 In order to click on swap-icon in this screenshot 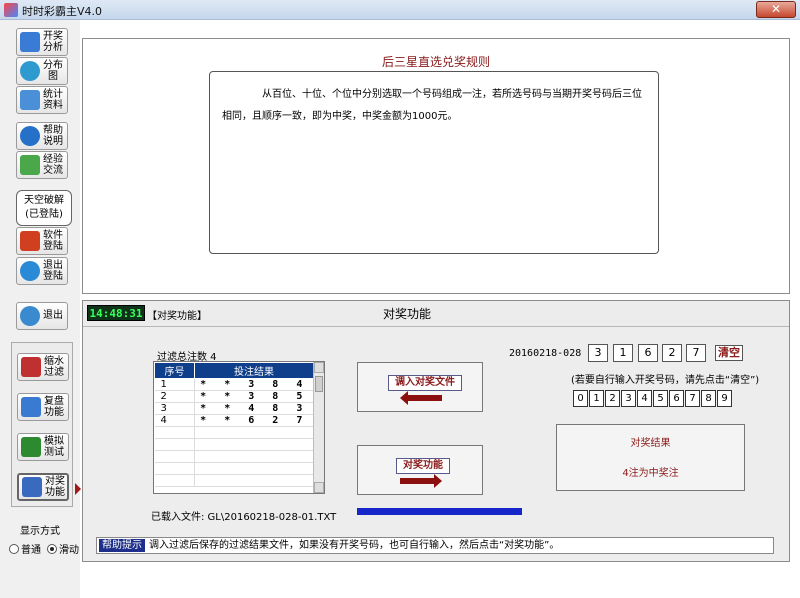, I will do `click(31, 447)`.